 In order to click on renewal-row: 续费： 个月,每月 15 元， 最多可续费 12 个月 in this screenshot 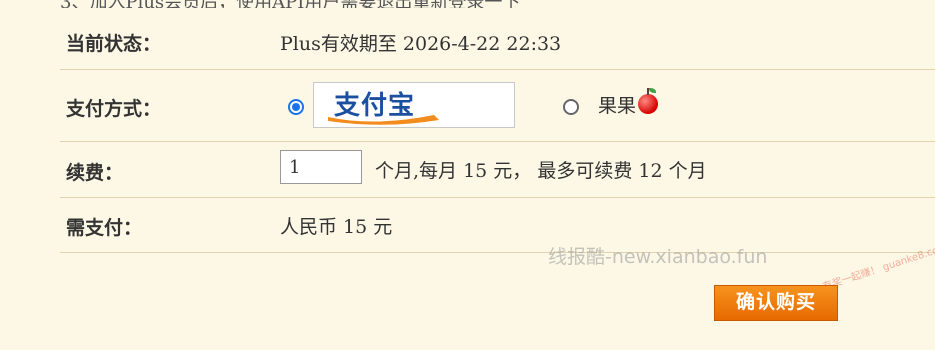, I will do `click(497, 169)`.